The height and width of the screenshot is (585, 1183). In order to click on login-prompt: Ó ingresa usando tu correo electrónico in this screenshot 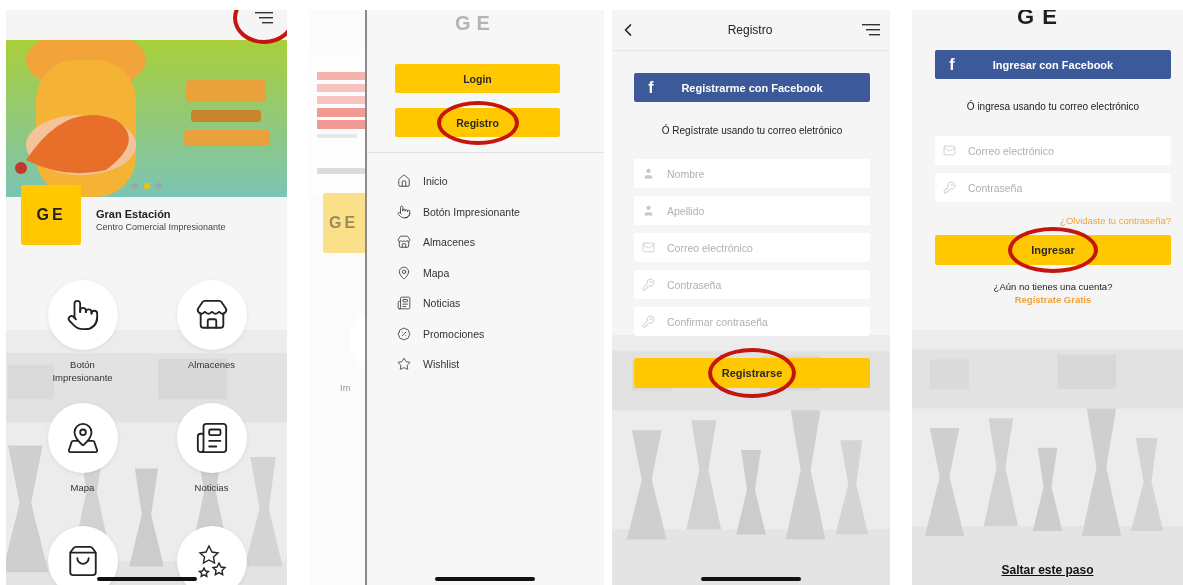, I will do `click(1053, 106)`.